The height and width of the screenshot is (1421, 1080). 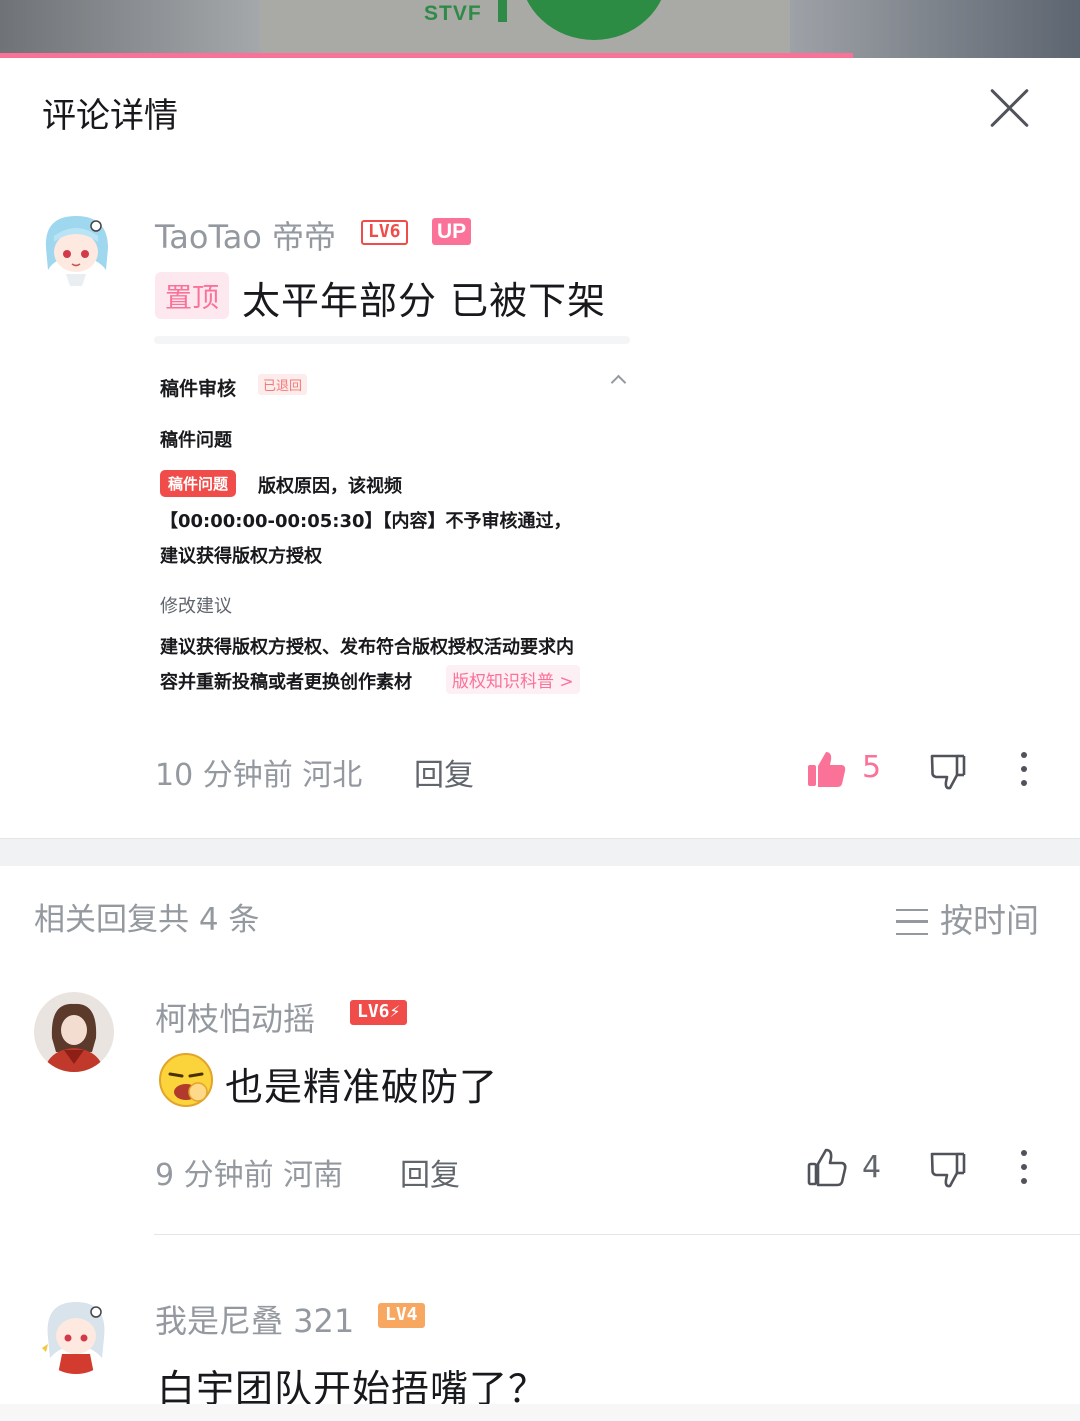 What do you see at coordinates (540, 852) in the screenshot?
I see `section-divider` at bounding box center [540, 852].